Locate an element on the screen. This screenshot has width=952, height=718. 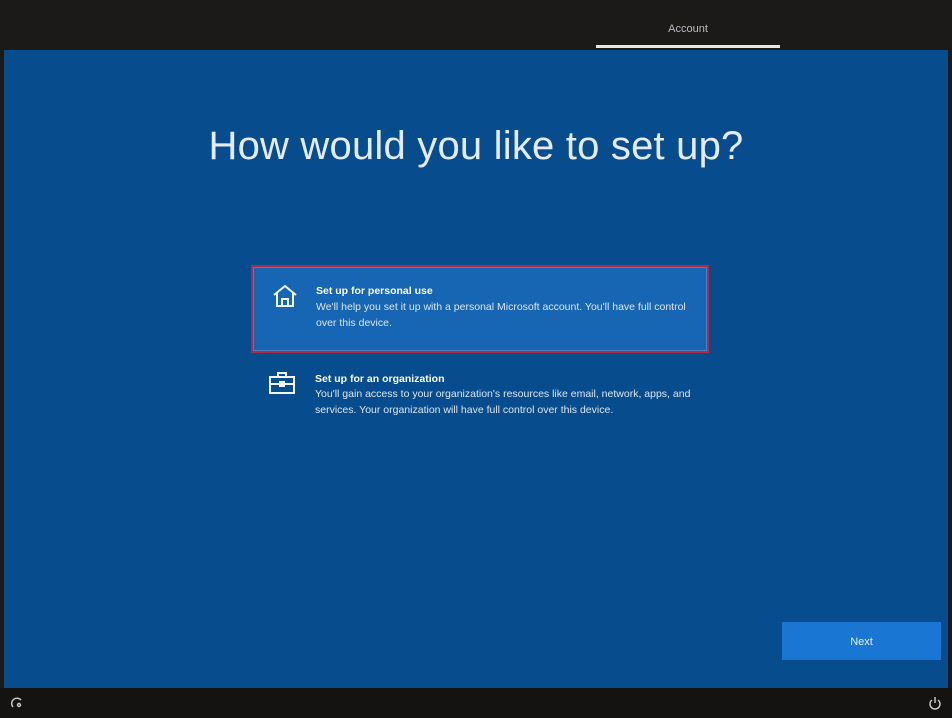
briefcase-icon is located at coordinates (282, 383).